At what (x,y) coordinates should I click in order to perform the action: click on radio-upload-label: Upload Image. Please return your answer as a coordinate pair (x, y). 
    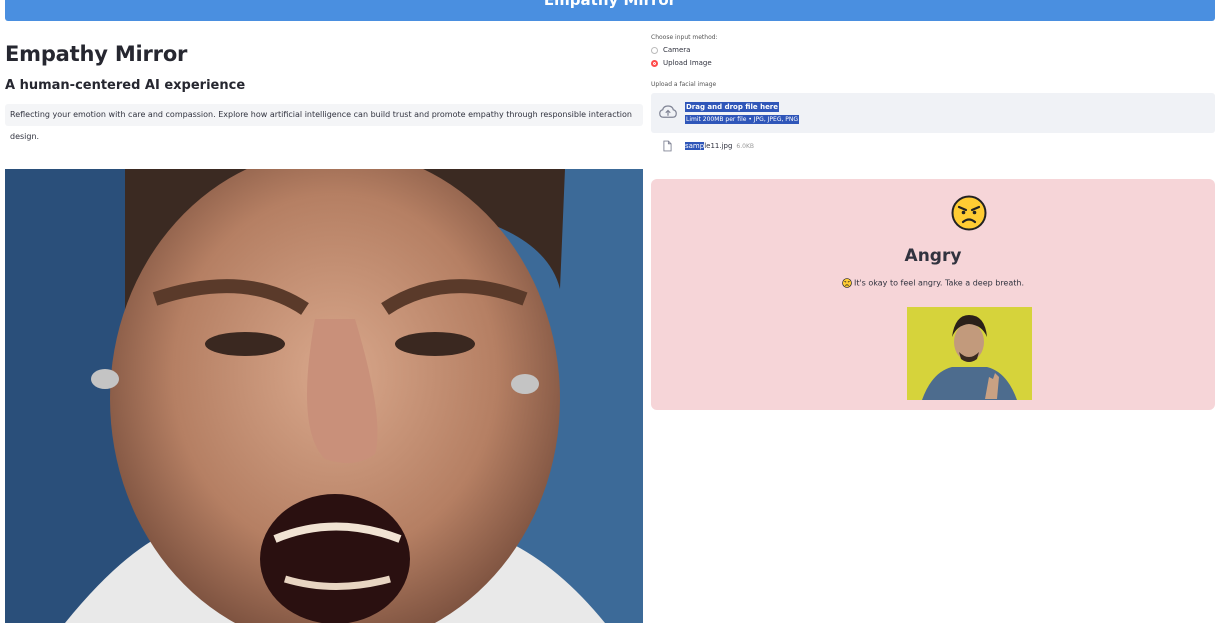
    Looking at the image, I should click on (687, 63).